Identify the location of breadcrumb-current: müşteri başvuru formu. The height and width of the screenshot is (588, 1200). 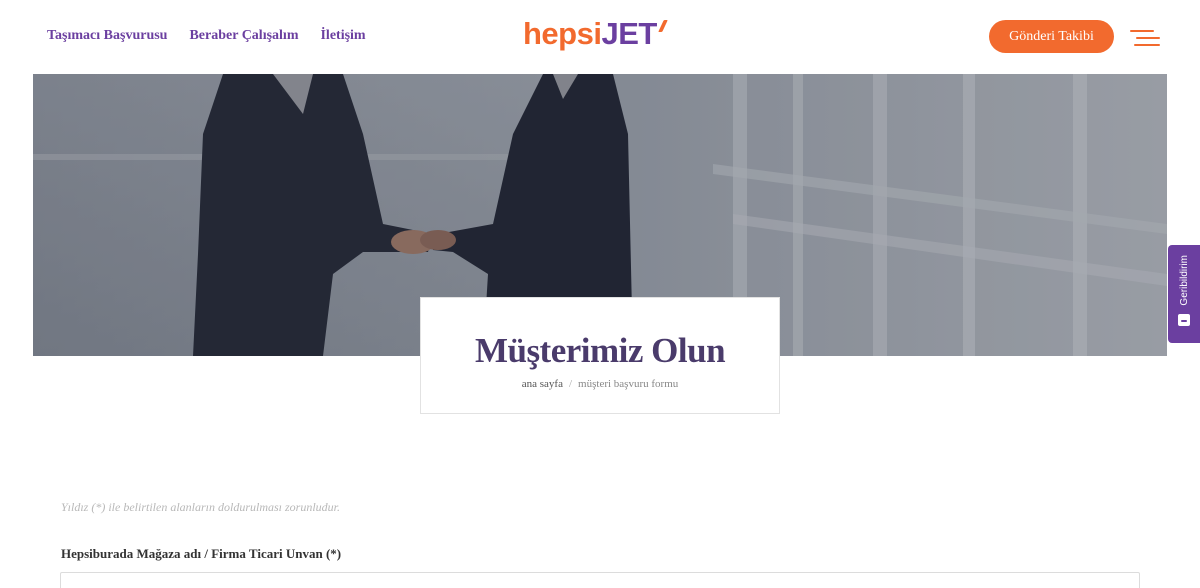
(628, 384).